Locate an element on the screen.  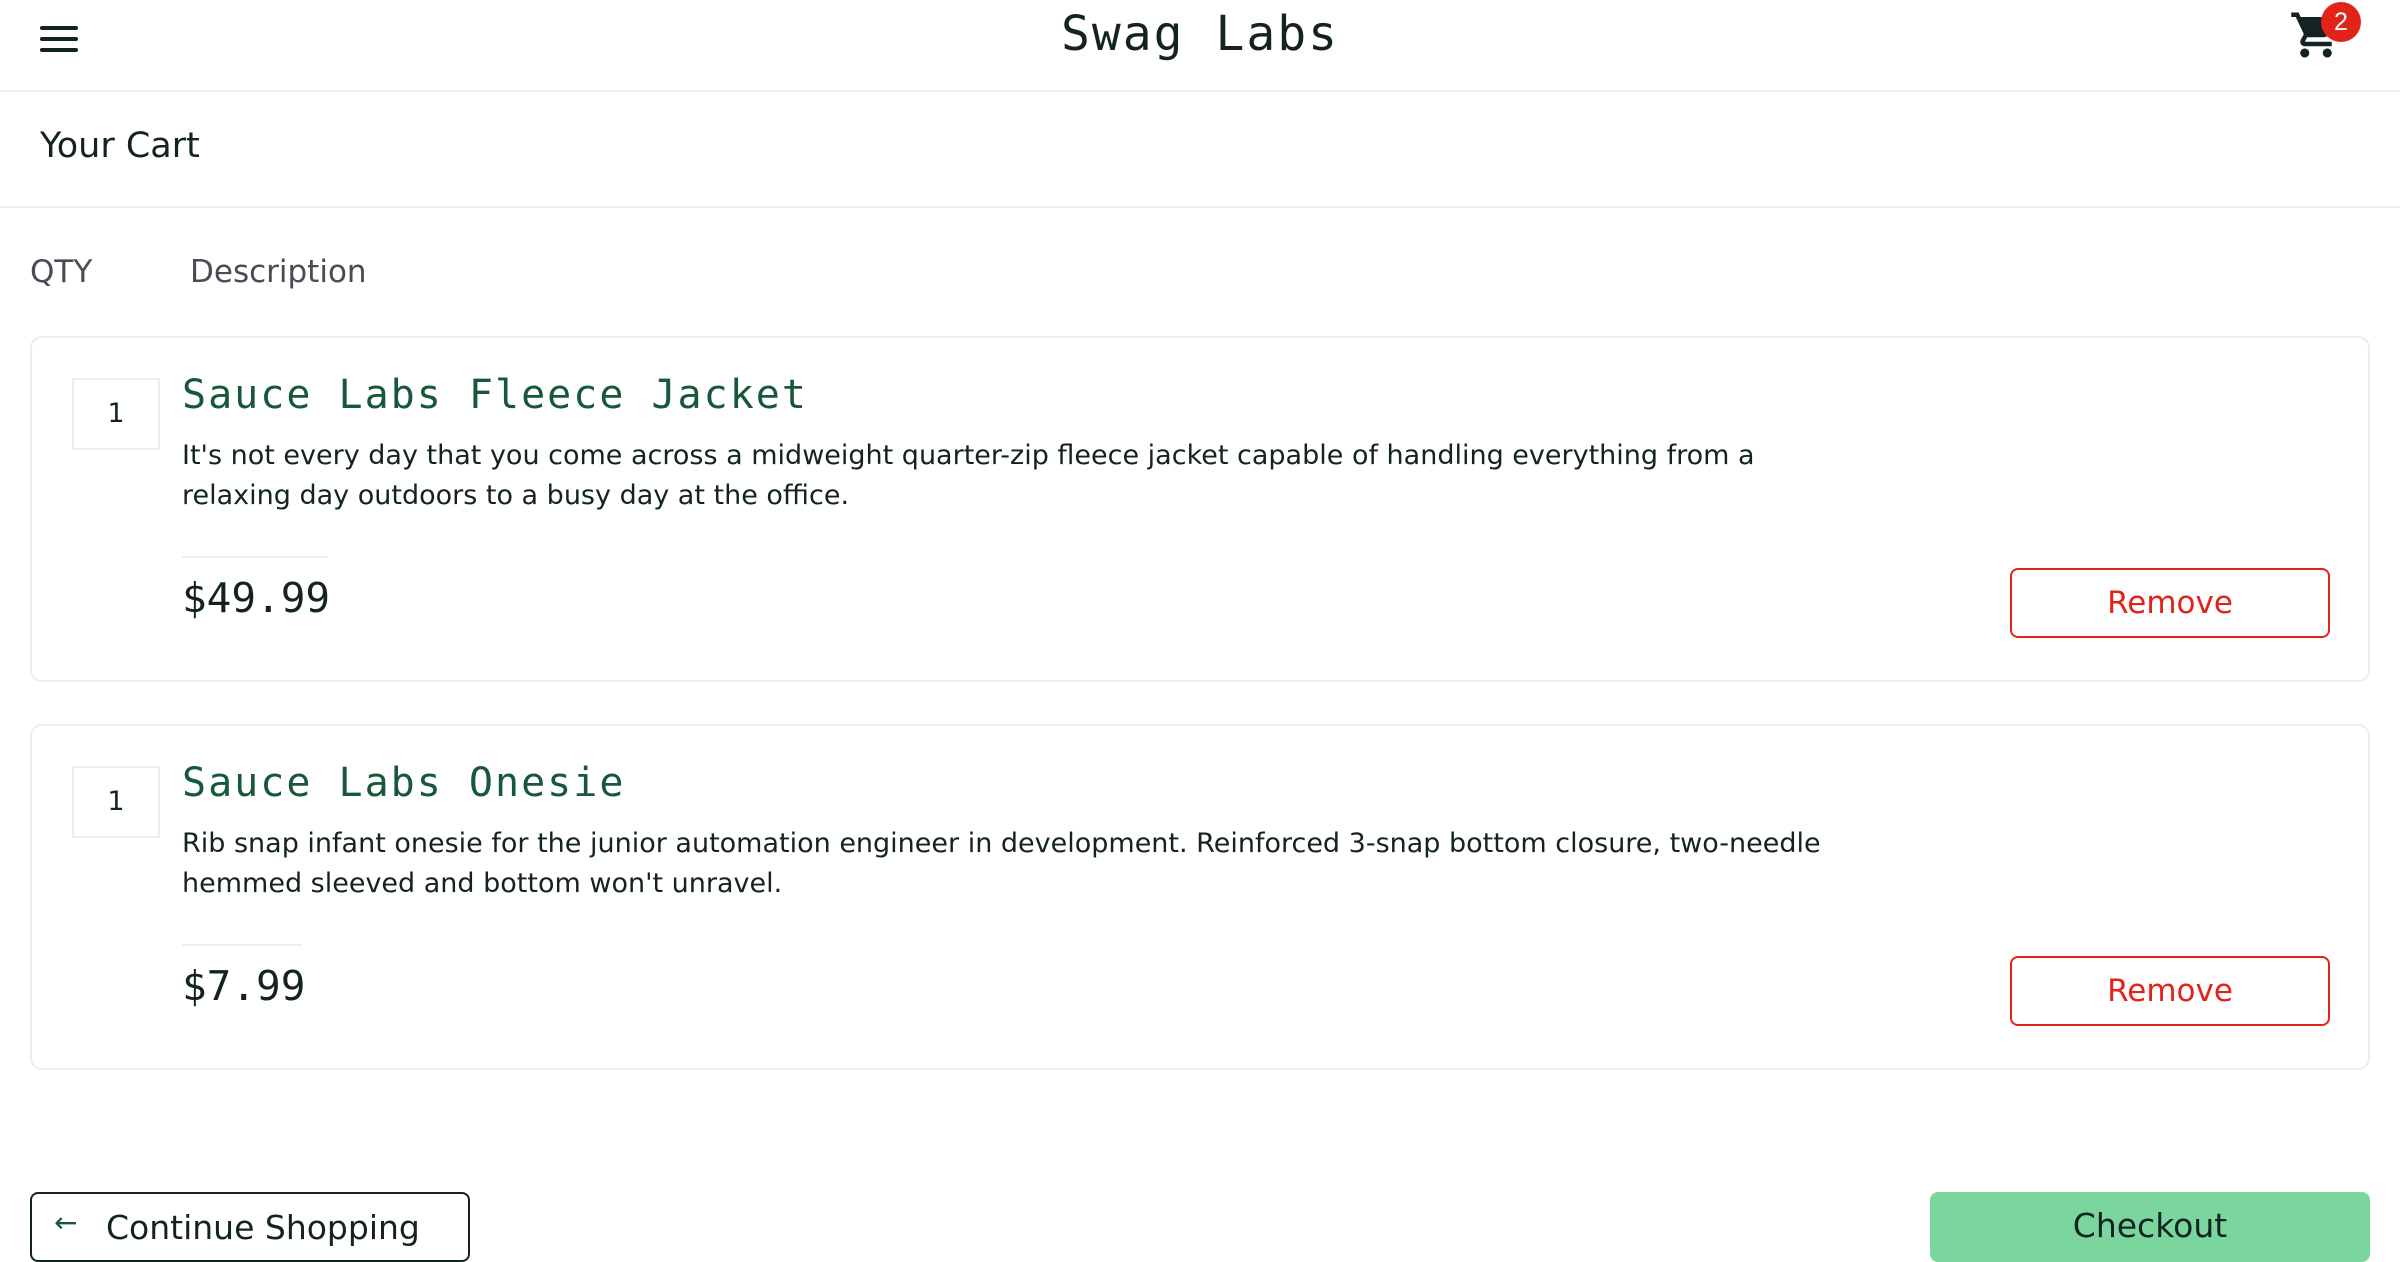
app-header: Swag Labs 2 is located at coordinates (1200, 46).